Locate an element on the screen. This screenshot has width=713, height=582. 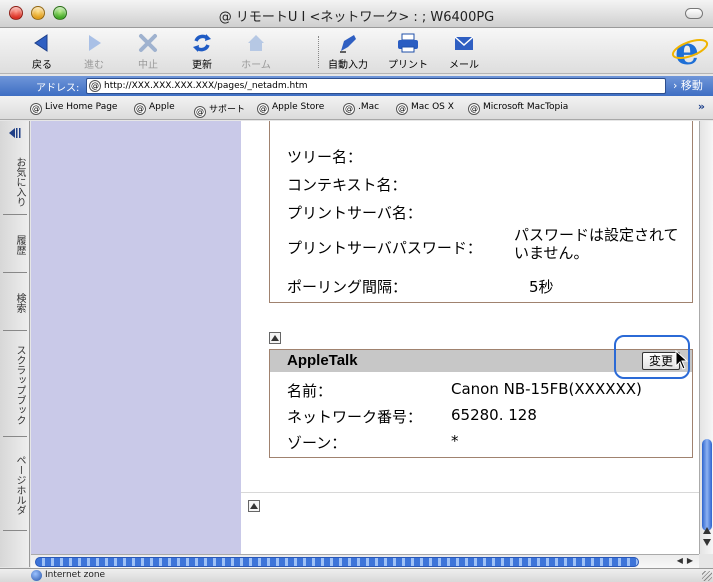
title-bar: @ リモートU I <ネットワーク> : ; W6400PG is located at coordinates (356, 14).